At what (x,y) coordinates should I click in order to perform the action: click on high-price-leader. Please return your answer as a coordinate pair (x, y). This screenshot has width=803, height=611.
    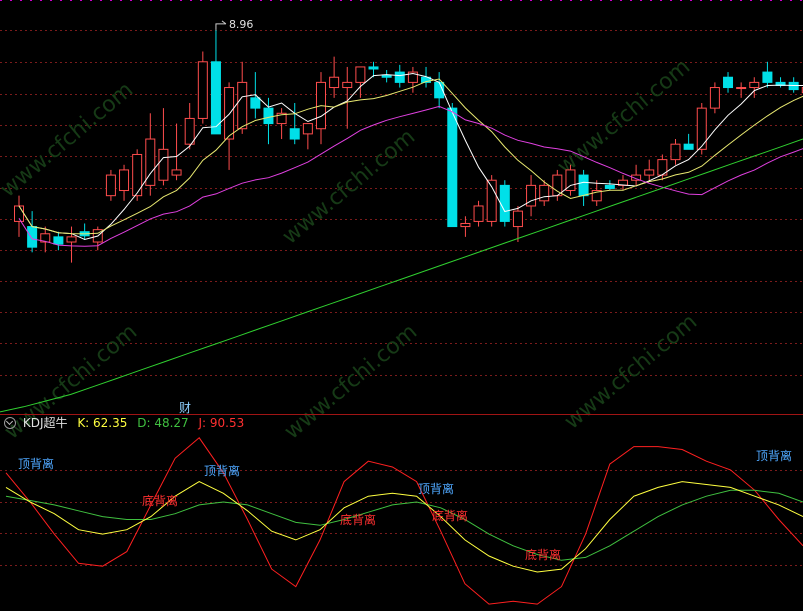
    Looking at the image, I should click on (221, 25).